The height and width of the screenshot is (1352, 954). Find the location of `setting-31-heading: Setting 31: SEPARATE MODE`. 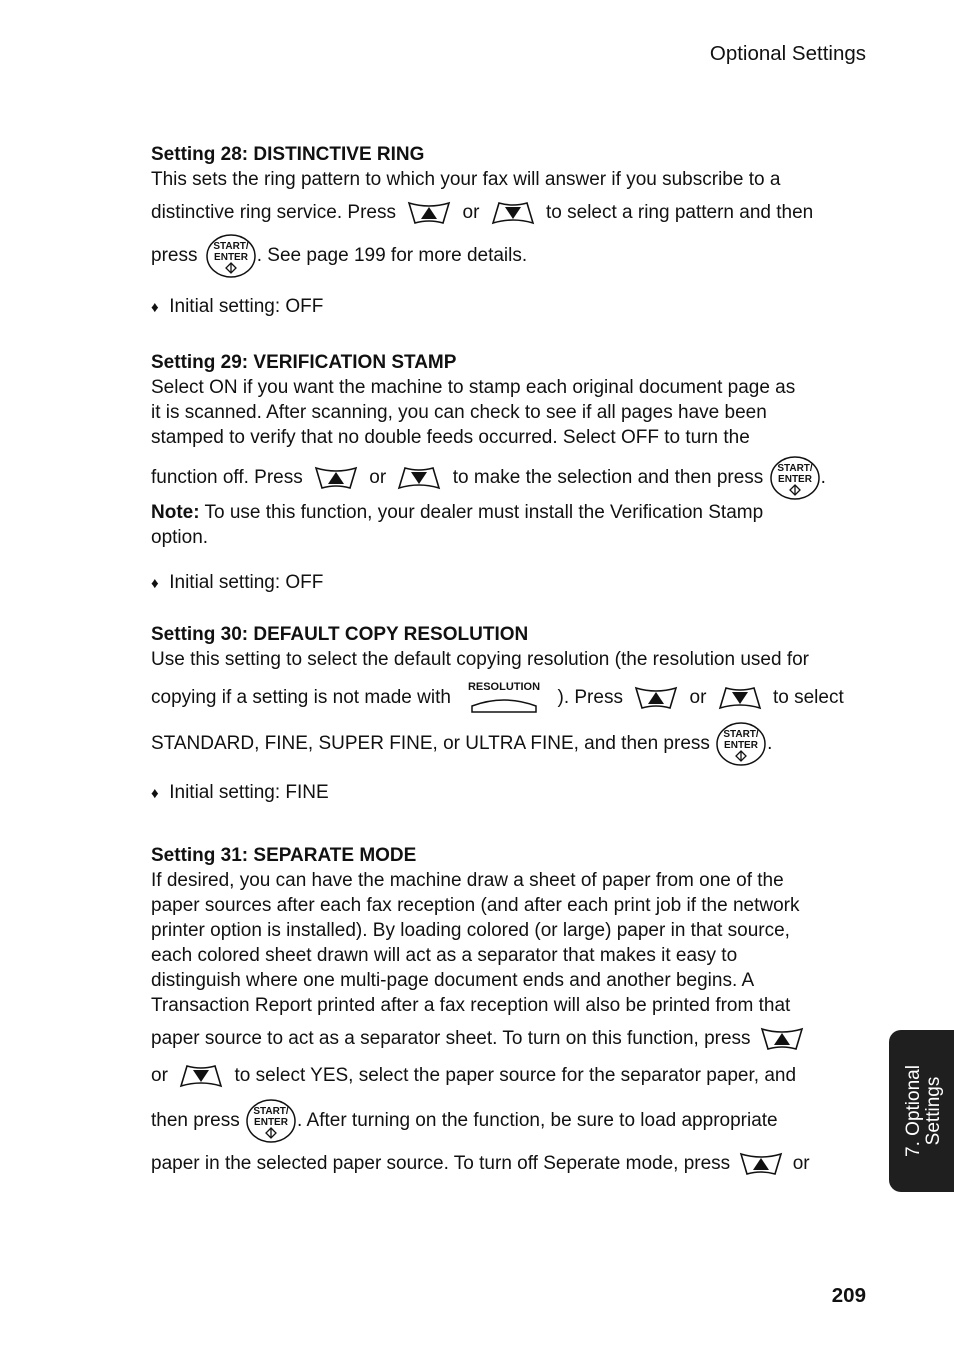

setting-31-heading: Setting 31: SEPARATE MODE is located at coordinates (284, 855).